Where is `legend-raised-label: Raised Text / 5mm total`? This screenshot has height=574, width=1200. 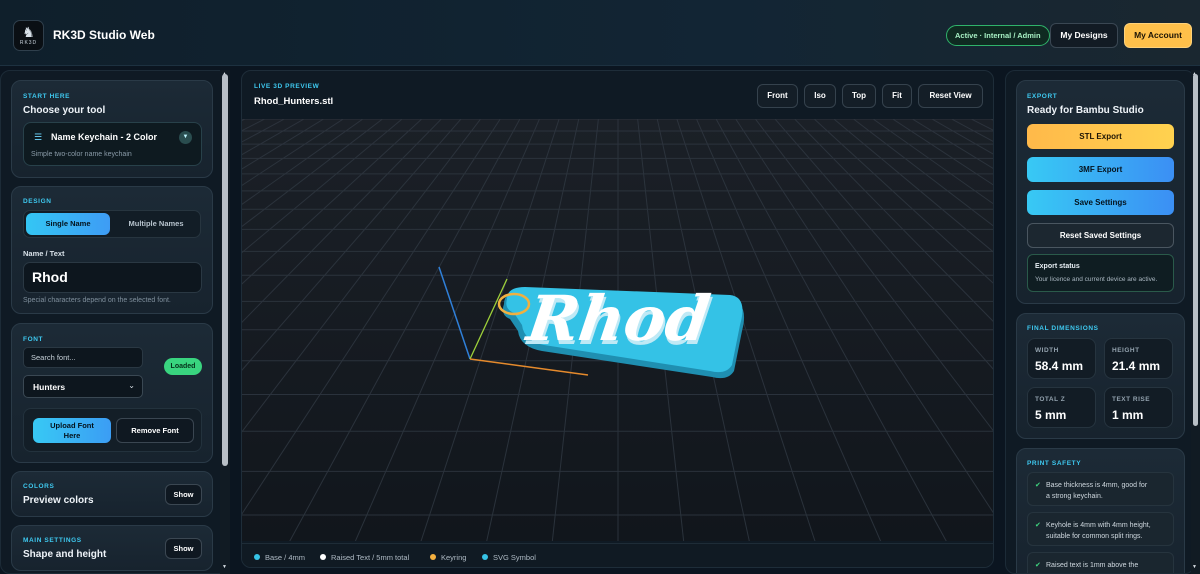
legend-raised-label: Raised Text / 5mm total is located at coordinates (370, 557).